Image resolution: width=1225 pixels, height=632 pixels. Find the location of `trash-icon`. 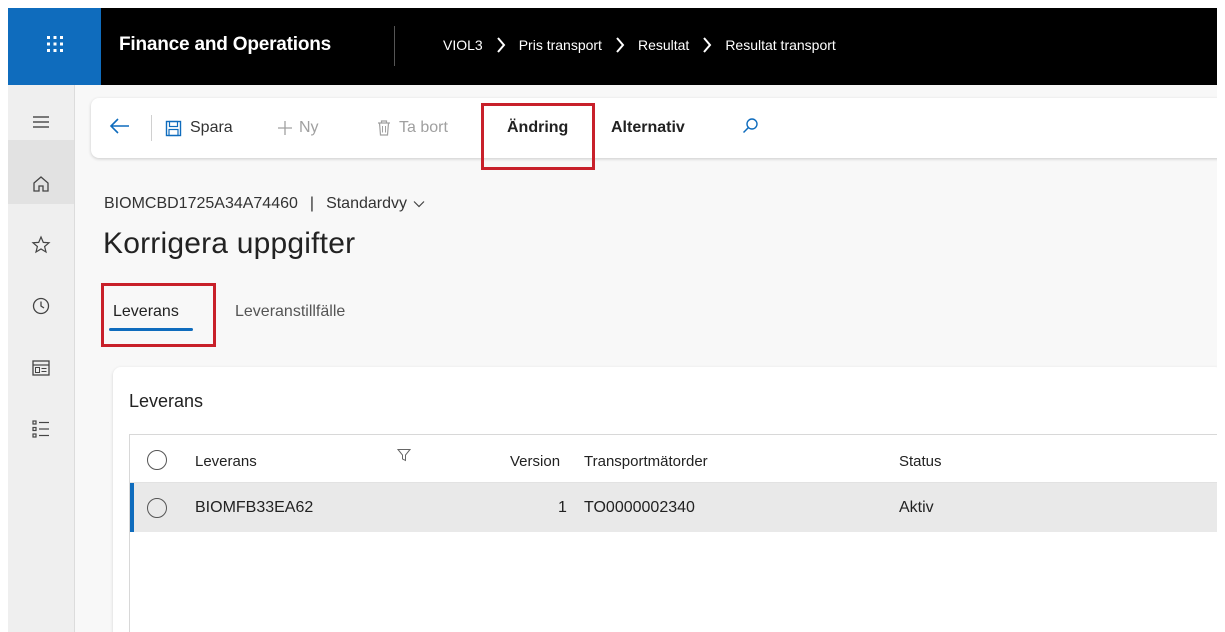

trash-icon is located at coordinates (384, 128).